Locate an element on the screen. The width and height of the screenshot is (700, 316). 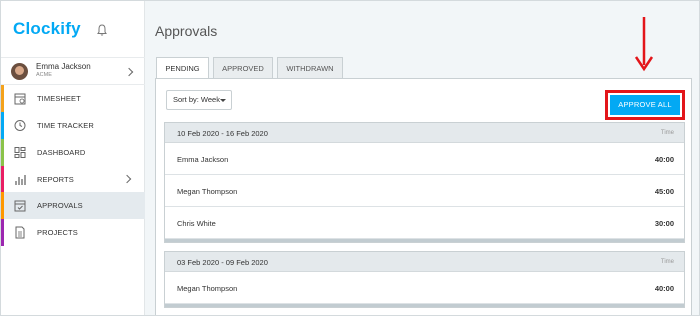
tab-pending: PENDING is located at coordinates (182, 68).